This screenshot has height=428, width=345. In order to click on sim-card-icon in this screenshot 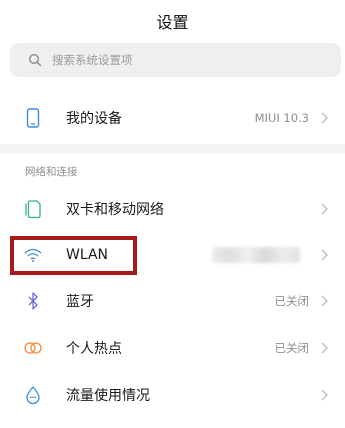, I will do `click(33, 209)`.